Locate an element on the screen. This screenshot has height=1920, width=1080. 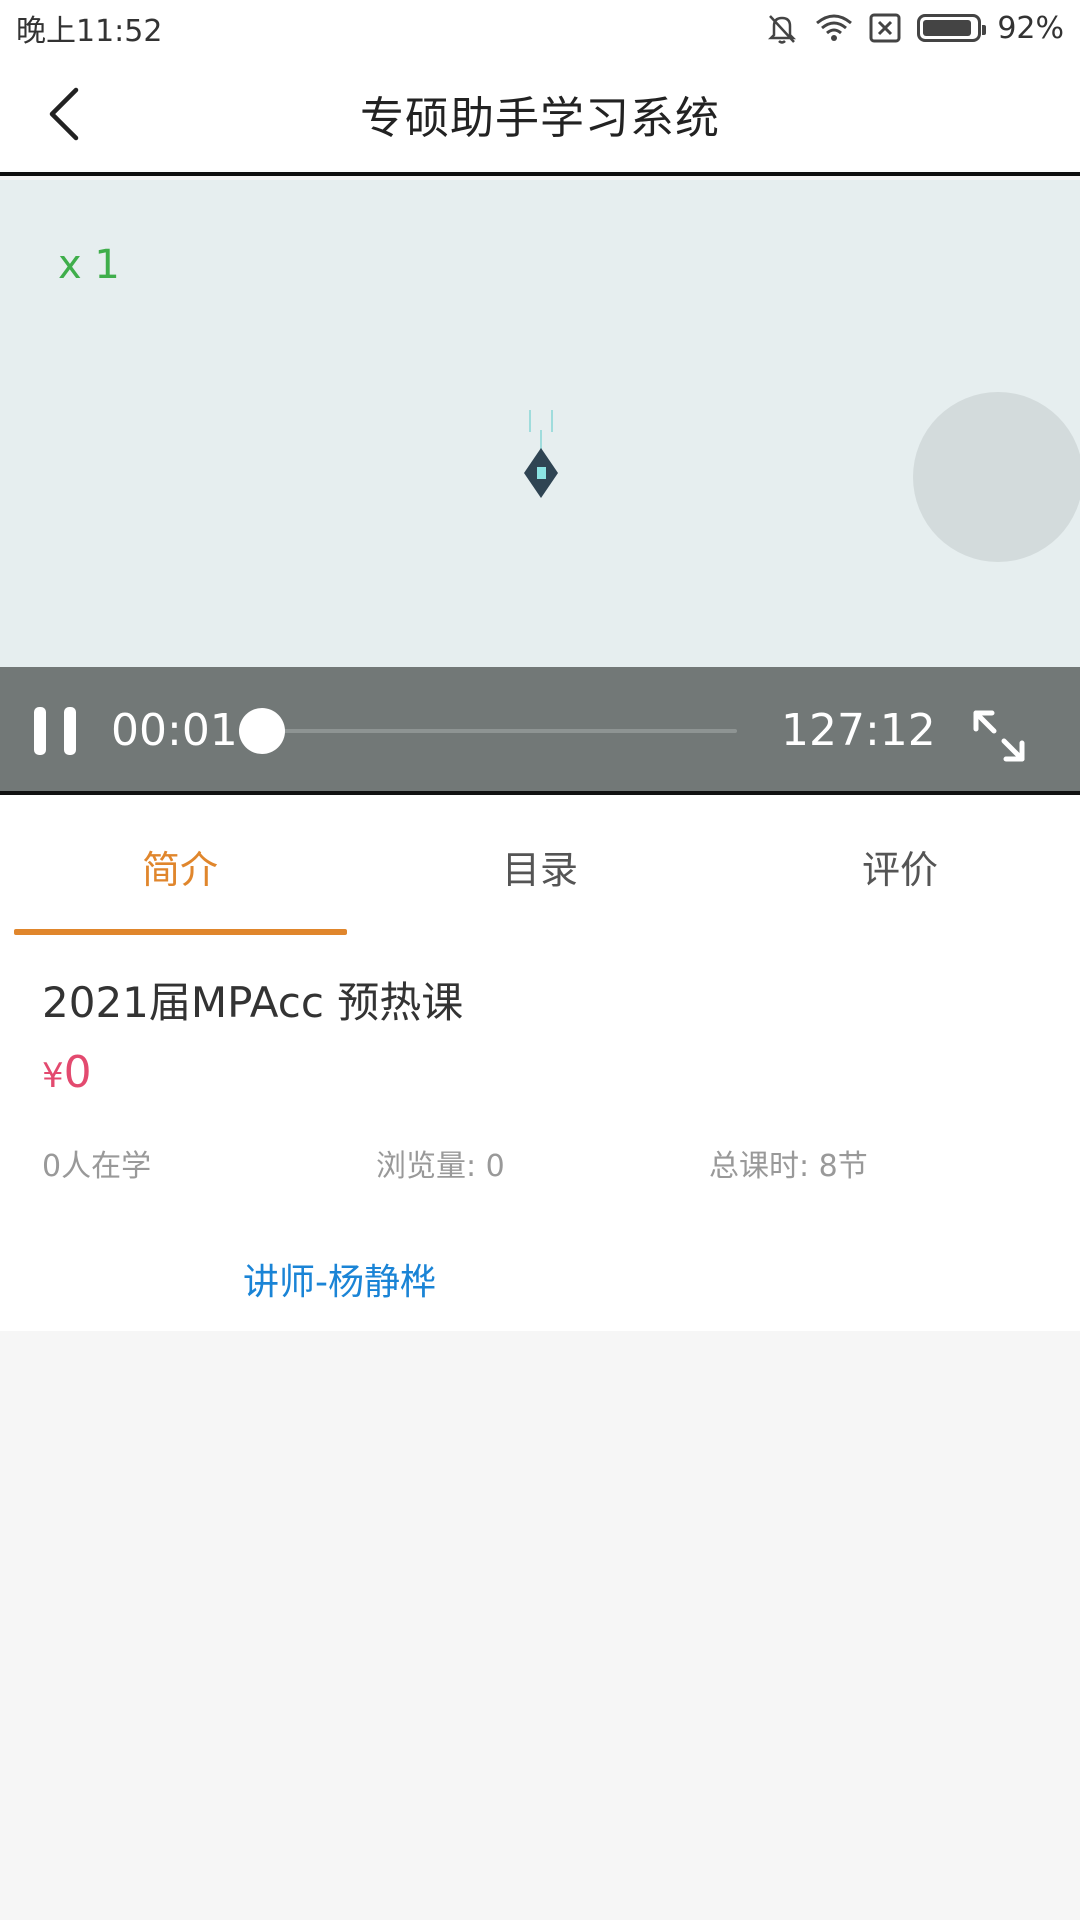
back-button is located at coordinates (64, 114).